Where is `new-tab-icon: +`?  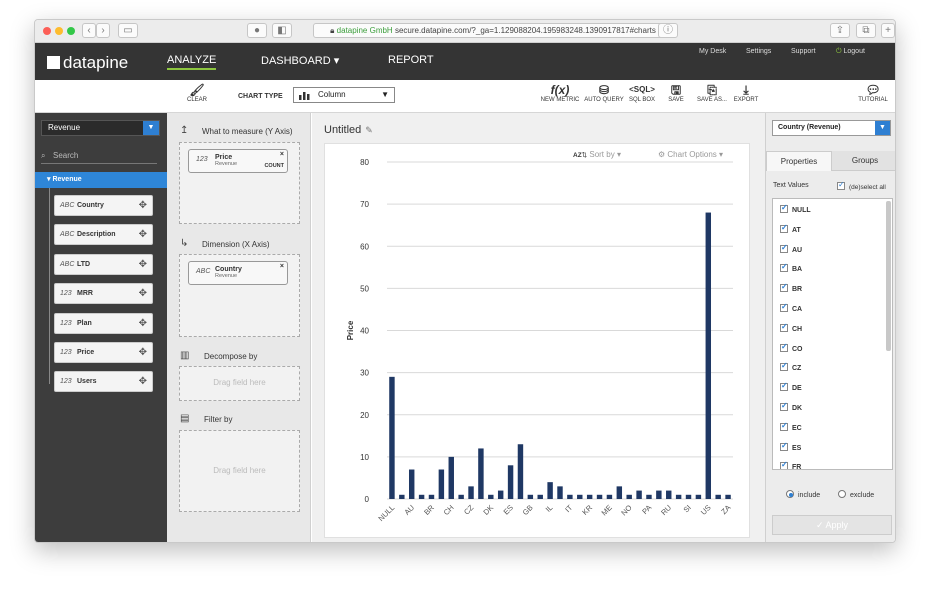
new-tab-icon: + is located at coordinates (888, 30).